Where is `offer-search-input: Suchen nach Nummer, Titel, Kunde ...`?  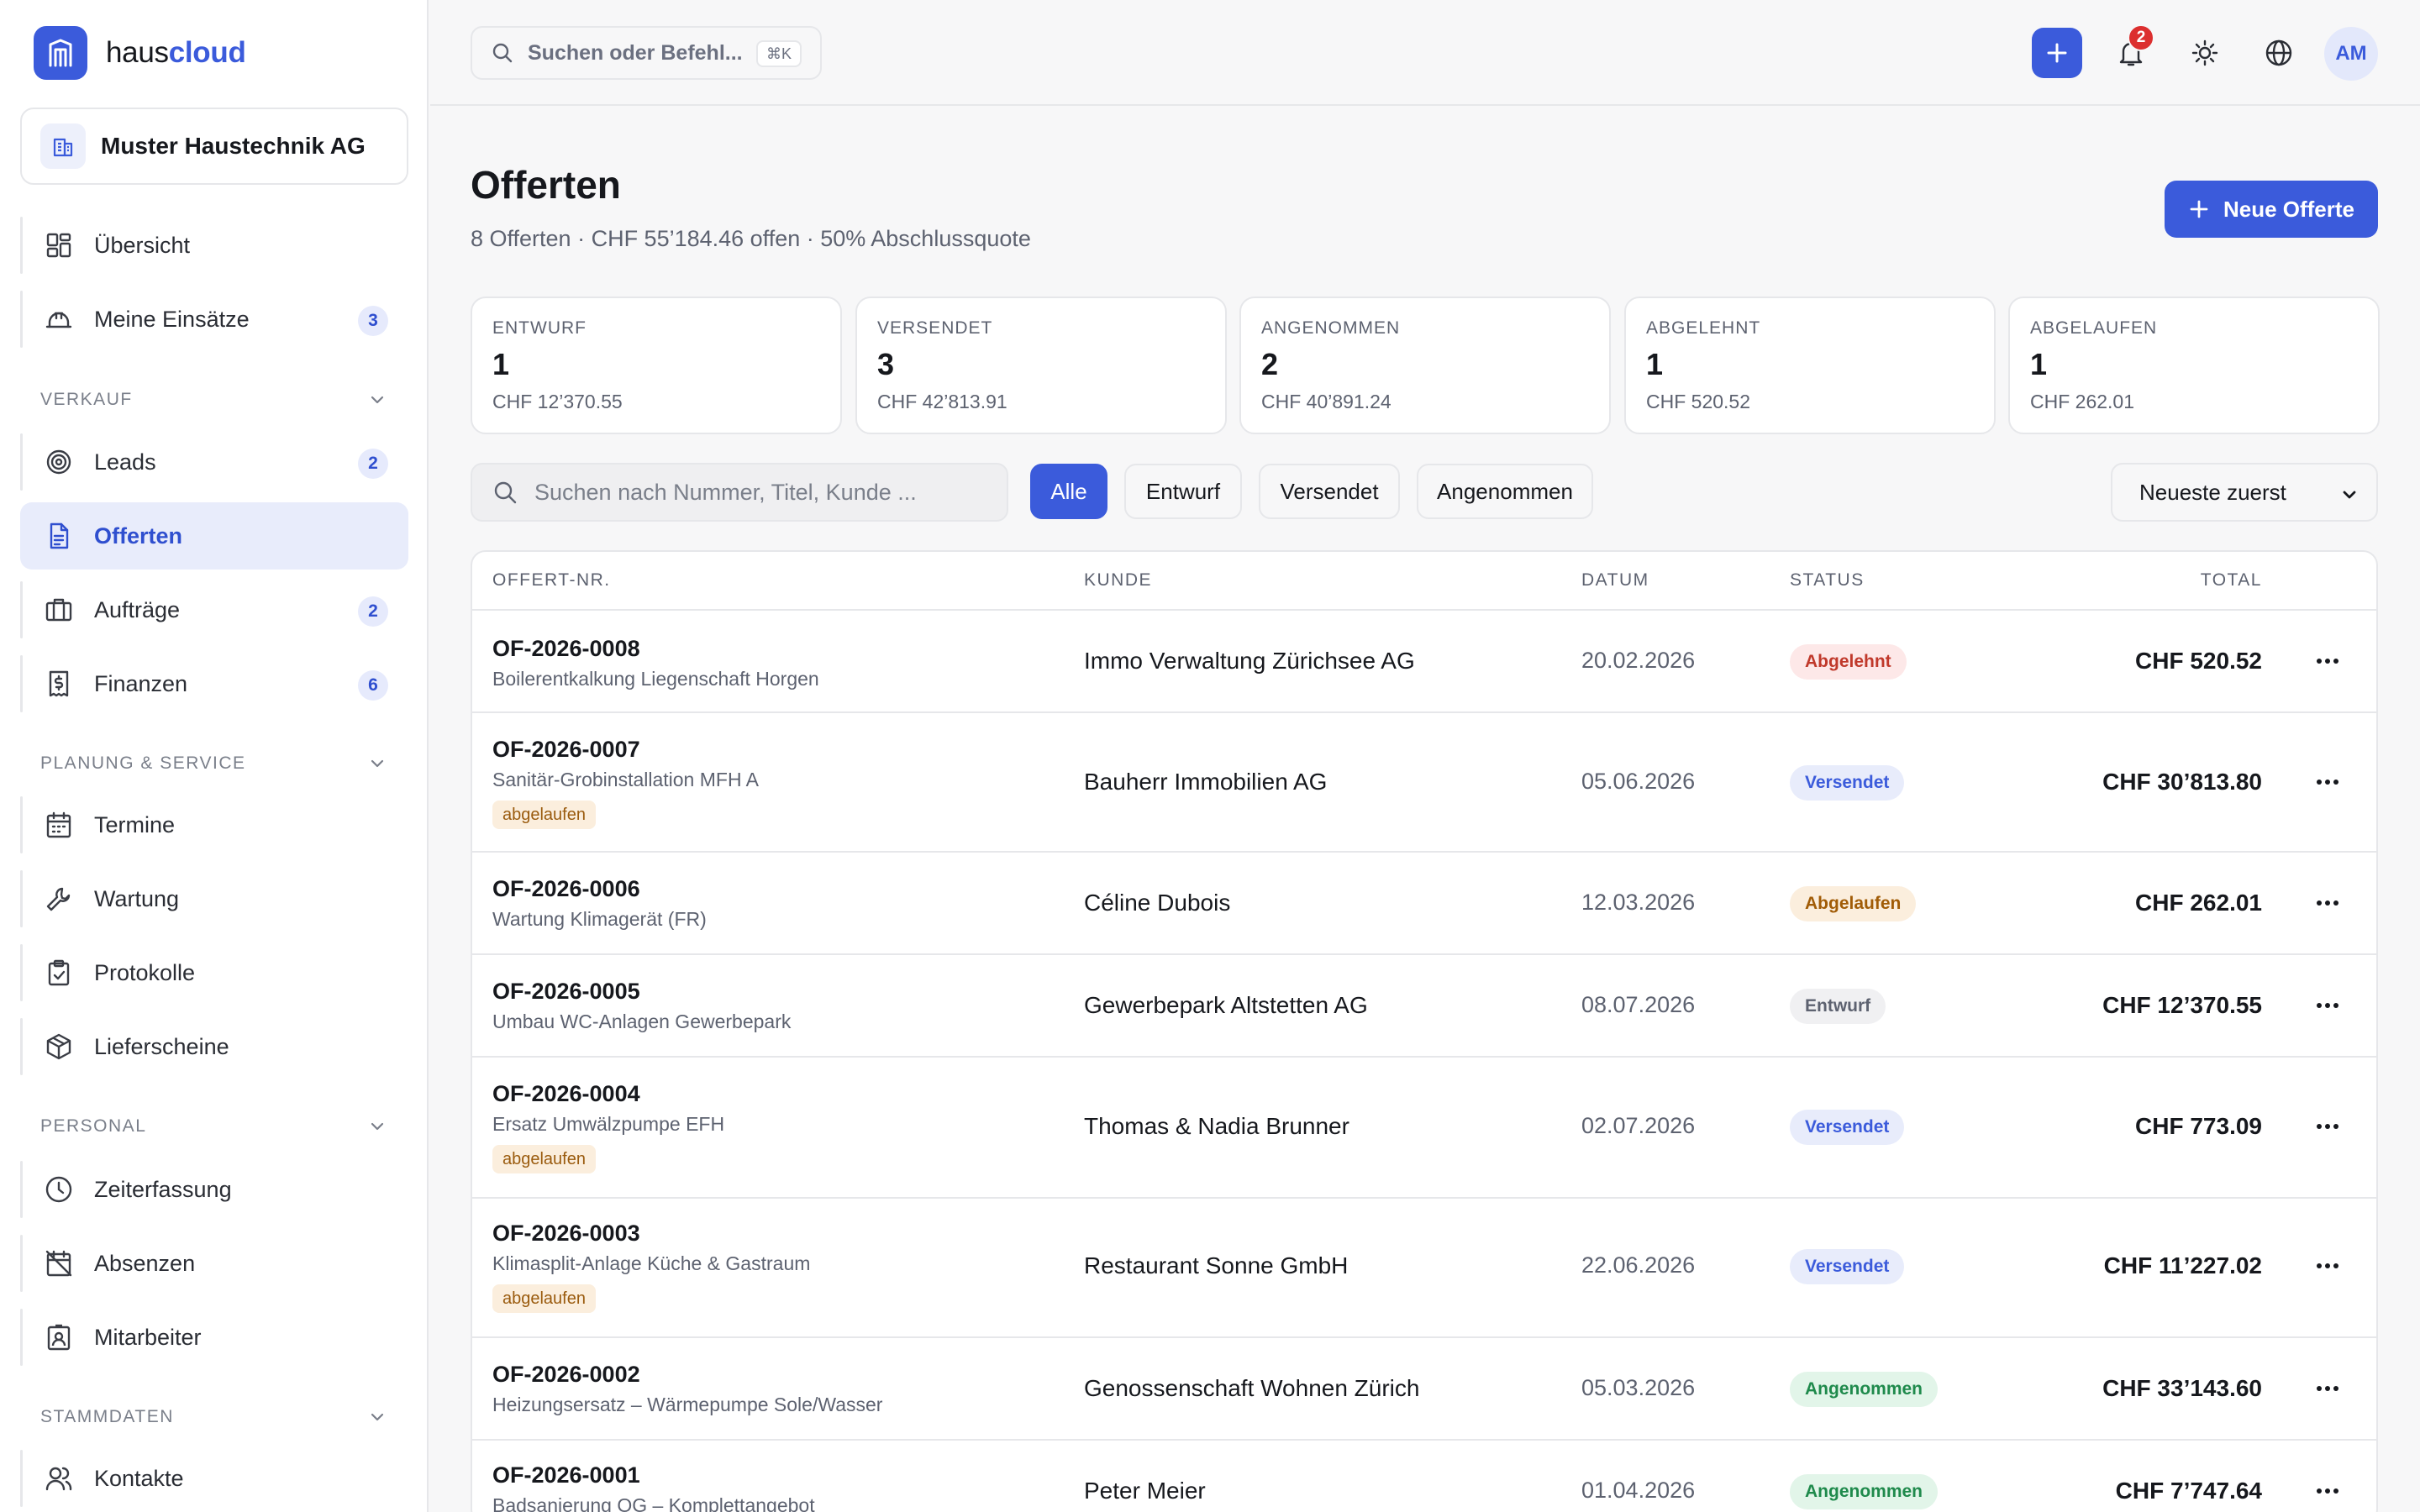
offer-search-input: Suchen nach Nummer, Titel, Kunde ... is located at coordinates (739, 492).